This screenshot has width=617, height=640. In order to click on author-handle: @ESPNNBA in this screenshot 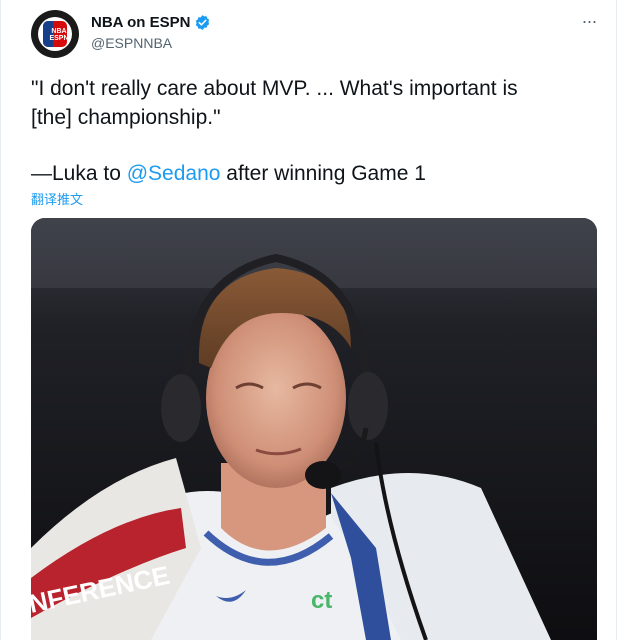, I will do `click(131, 43)`.